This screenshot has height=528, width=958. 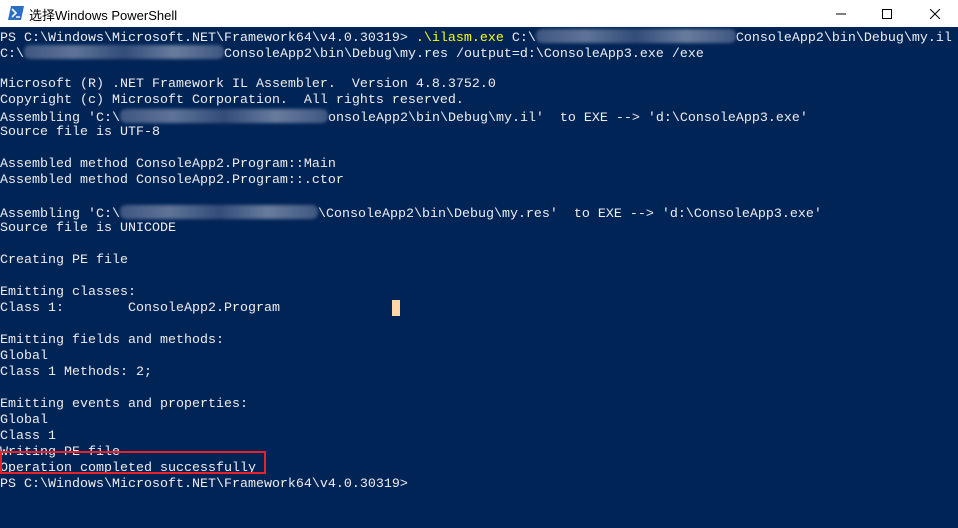 What do you see at coordinates (76, 372) in the screenshot?
I see `console-line: Class 1 Methods: 2;` at bounding box center [76, 372].